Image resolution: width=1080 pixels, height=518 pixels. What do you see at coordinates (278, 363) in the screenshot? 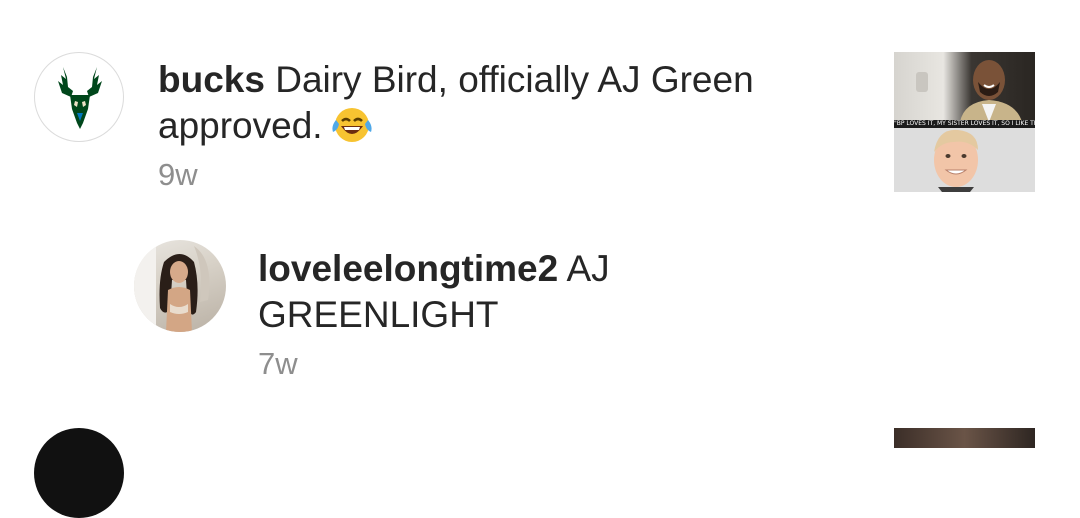
I see `reply-timestamp: 7w` at bounding box center [278, 363].